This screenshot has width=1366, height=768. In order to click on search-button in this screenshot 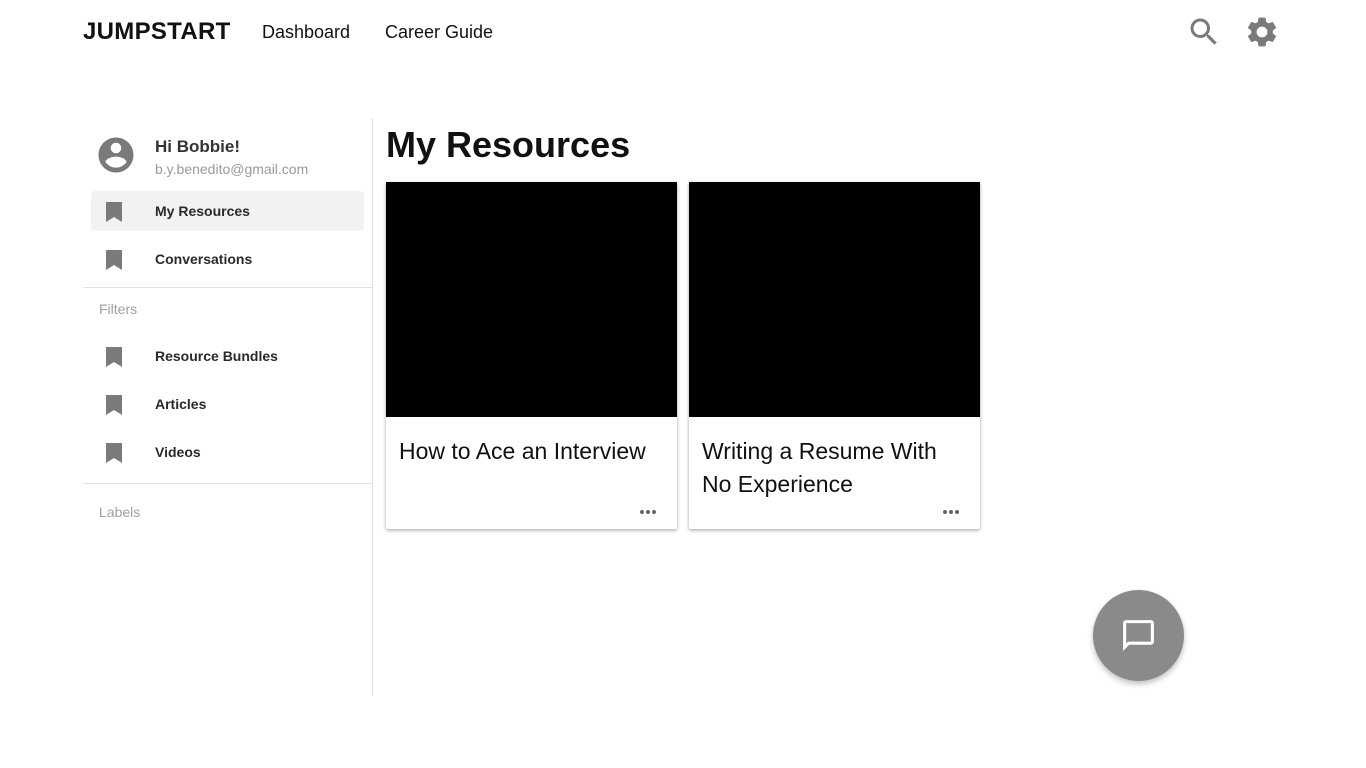, I will do `click(1204, 32)`.